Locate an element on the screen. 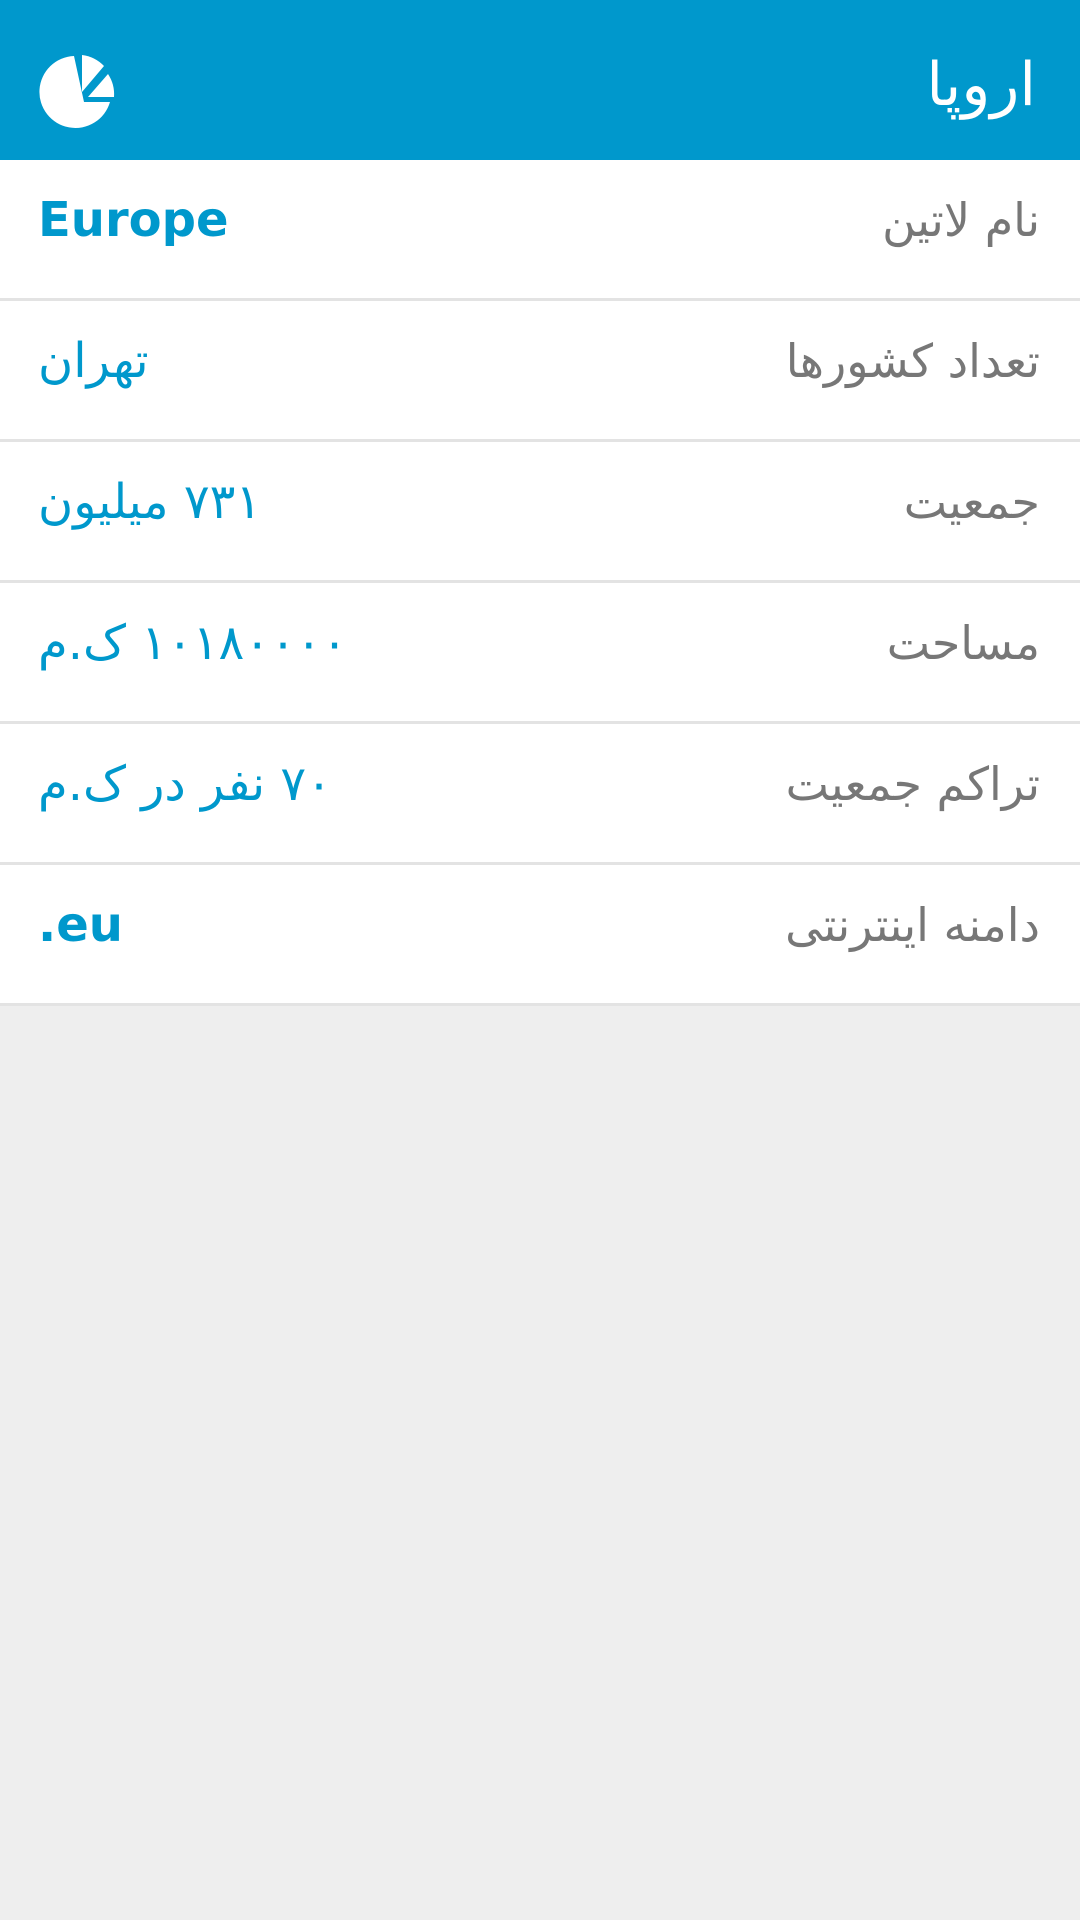 The image size is (1080, 1920). pie-chart-icon is located at coordinates (78, 92).